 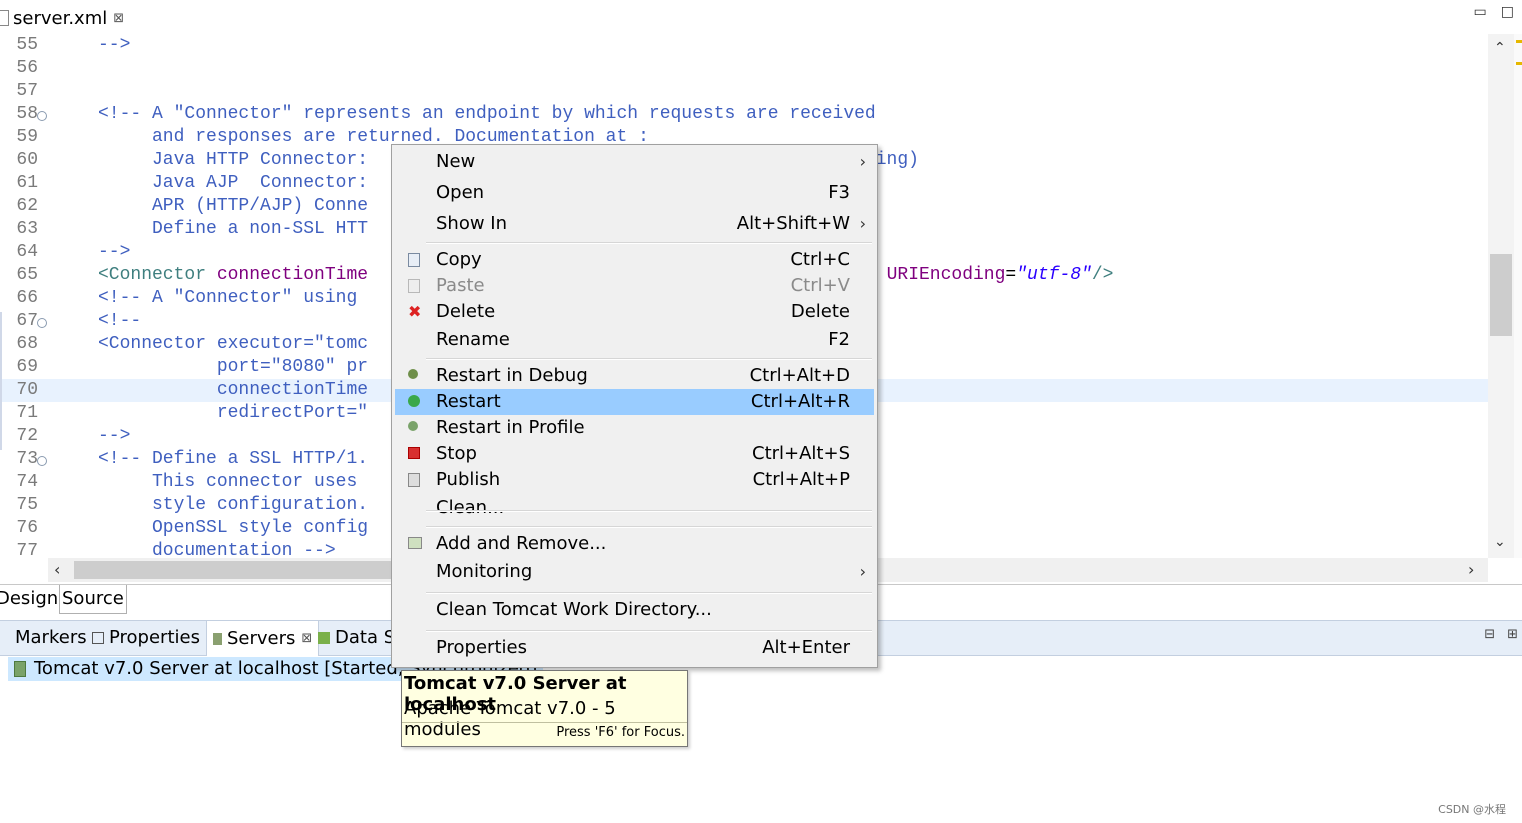 What do you see at coordinates (1471, 569) in the screenshot?
I see `scroll-right-icon: ›` at bounding box center [1471, 569].